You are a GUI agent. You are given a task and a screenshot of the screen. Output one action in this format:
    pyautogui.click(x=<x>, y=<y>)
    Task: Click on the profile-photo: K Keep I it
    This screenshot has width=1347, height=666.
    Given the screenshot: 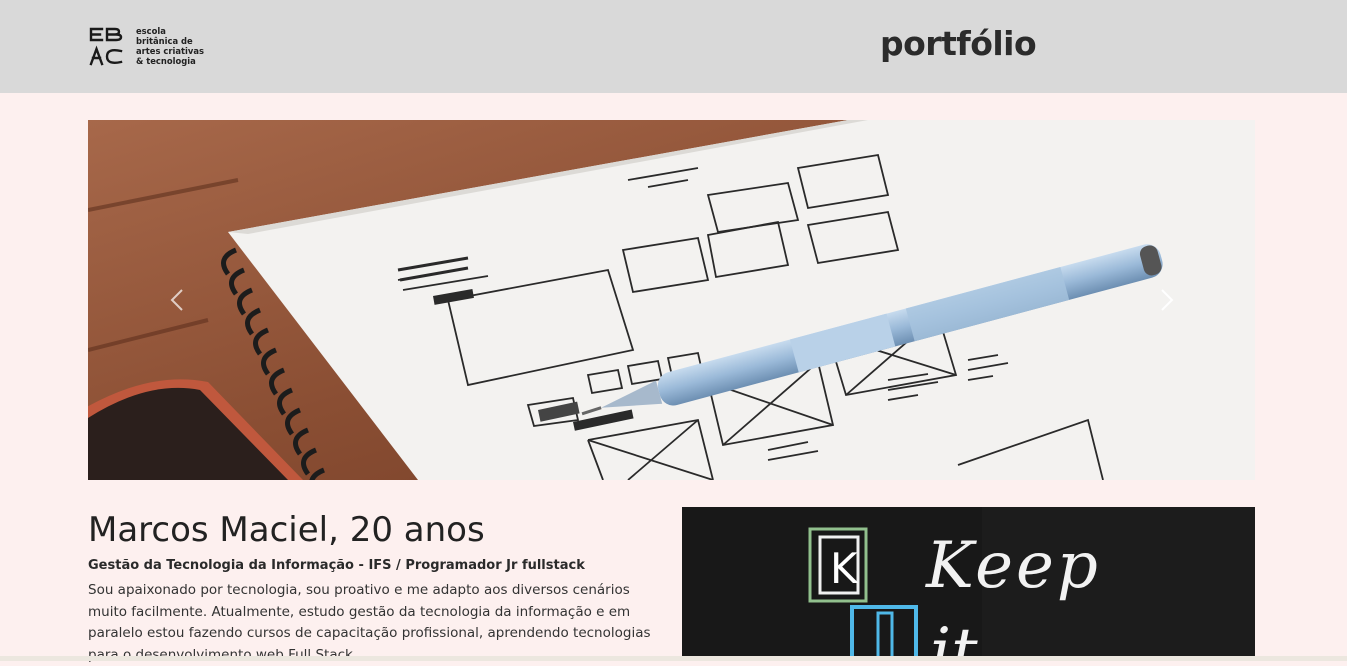 What is the action you would take?
    pyautogui.click(x=968, y=584)
    